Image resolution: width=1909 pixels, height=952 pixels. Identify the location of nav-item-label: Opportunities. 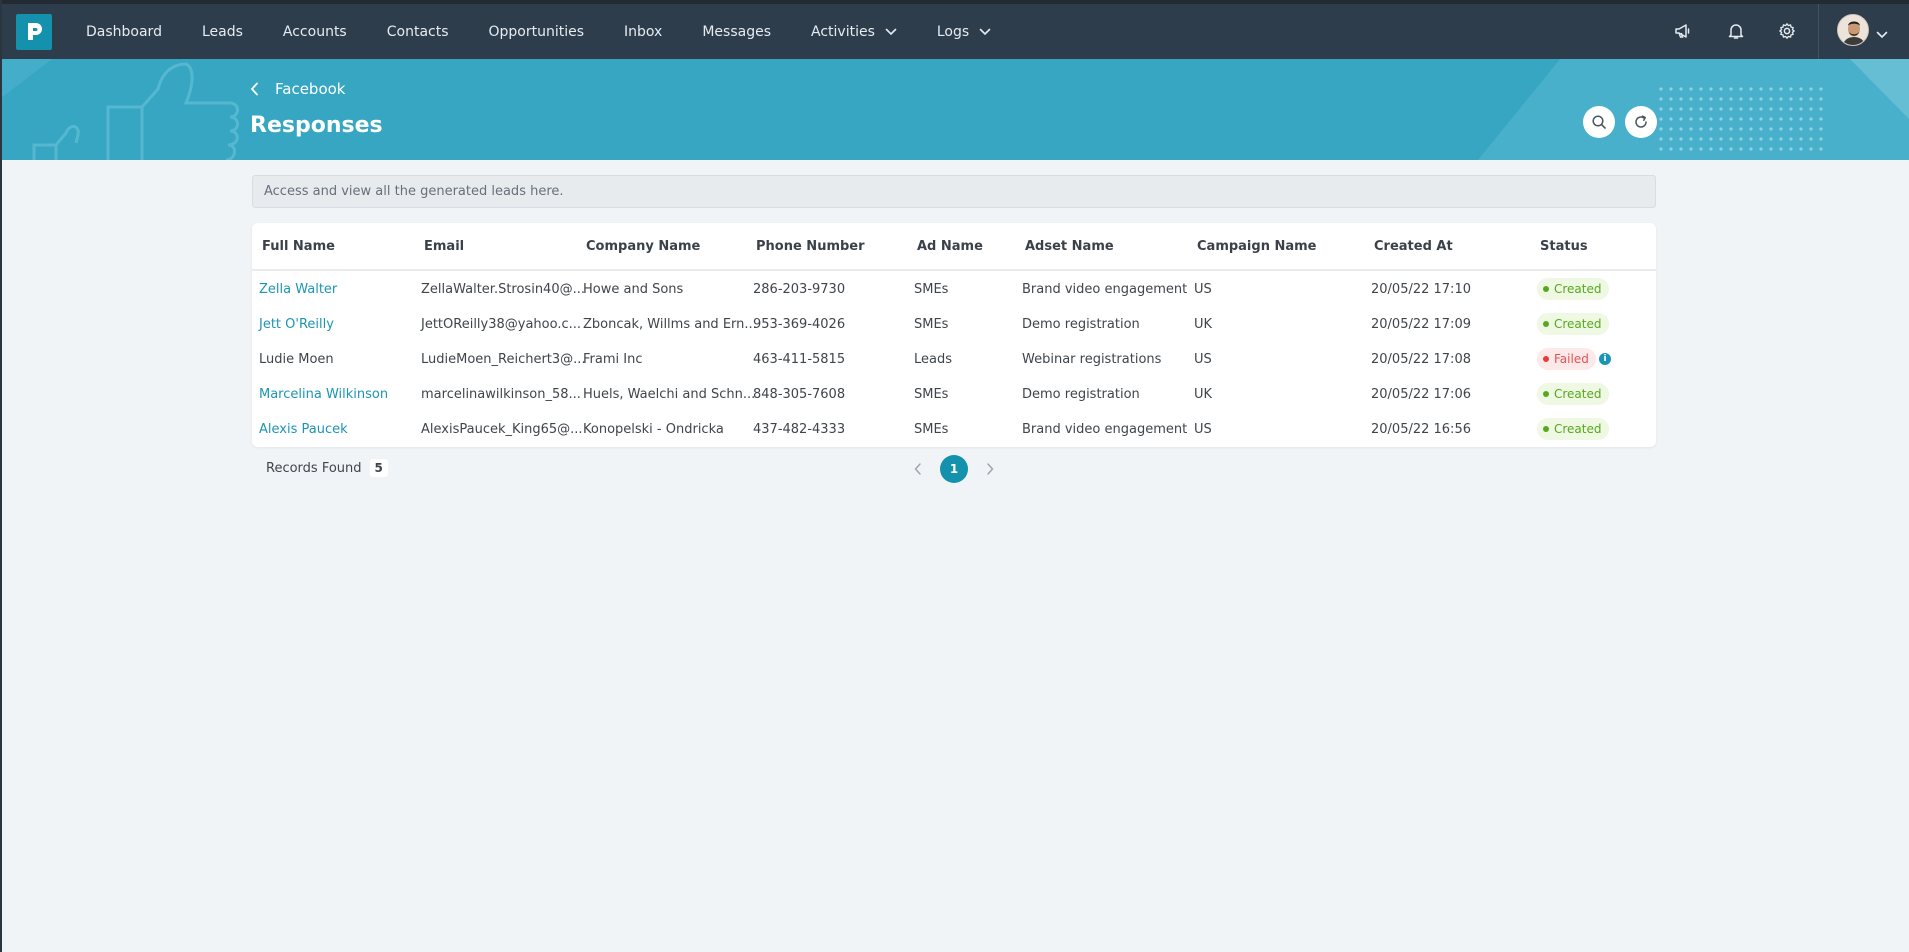
(536, 31).